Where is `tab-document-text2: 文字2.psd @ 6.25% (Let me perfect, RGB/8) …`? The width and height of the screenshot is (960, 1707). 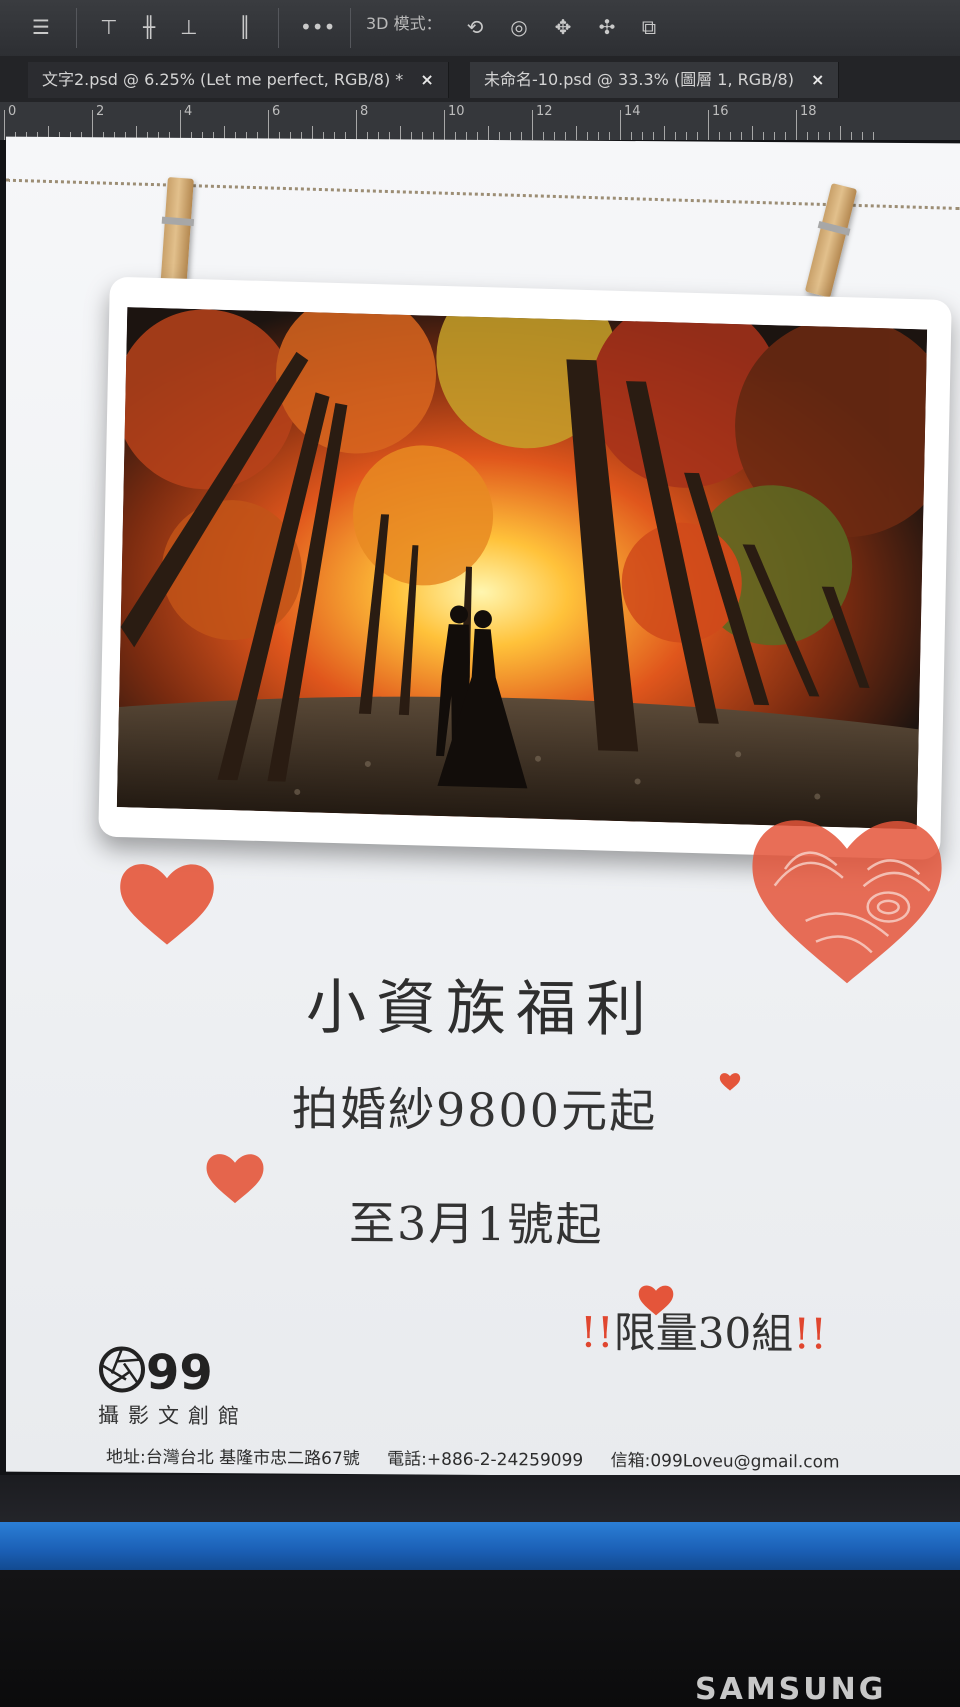
tab-document-text2: 文字2.psd @ 6.25% (Let me perfect, RGB/8) … is located at coordinates (238, 80).